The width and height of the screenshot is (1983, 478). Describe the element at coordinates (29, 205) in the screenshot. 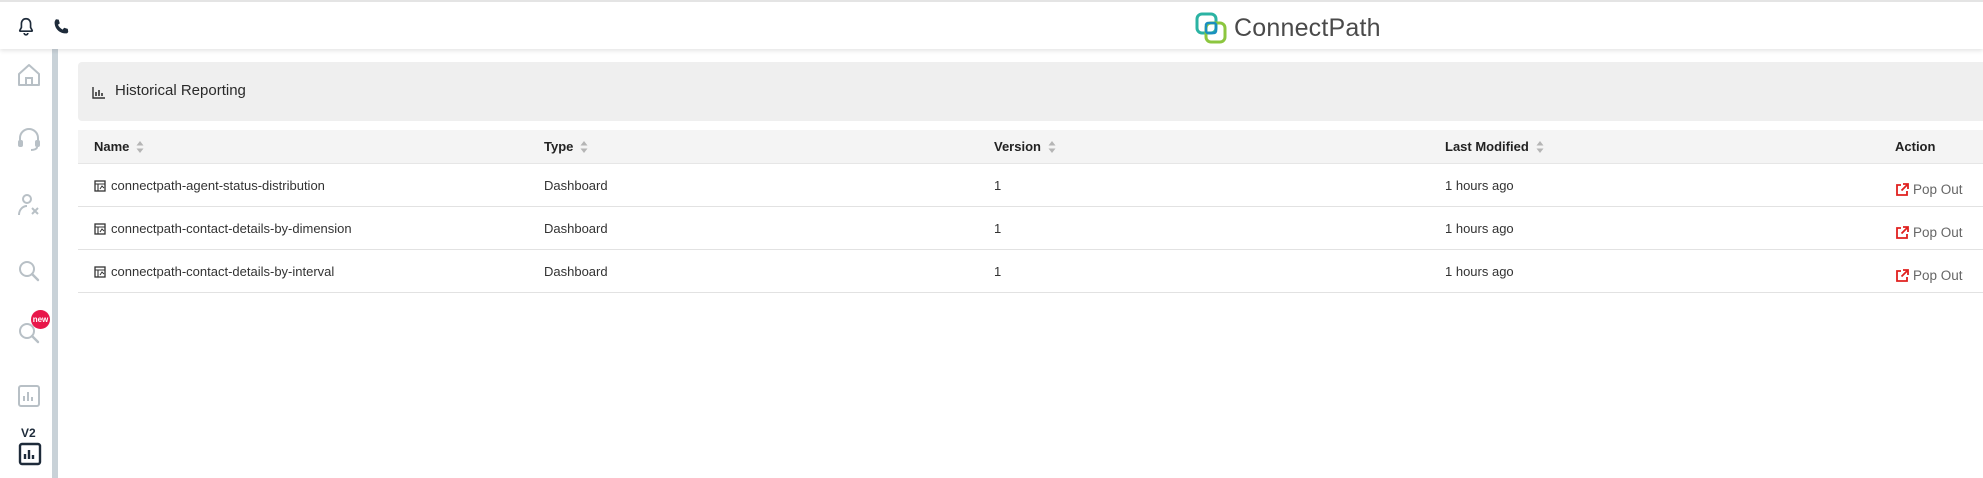

I see `agent-icon` at that location.